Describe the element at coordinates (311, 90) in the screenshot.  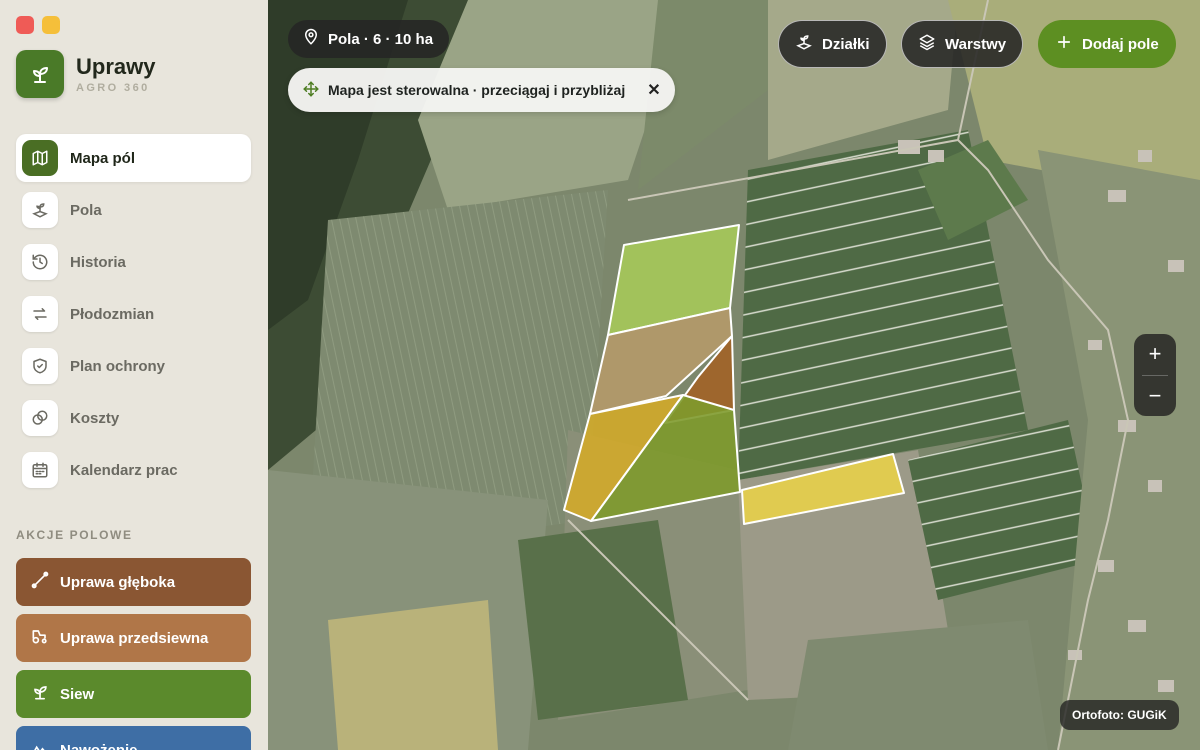
I see `move-icon` at that location.